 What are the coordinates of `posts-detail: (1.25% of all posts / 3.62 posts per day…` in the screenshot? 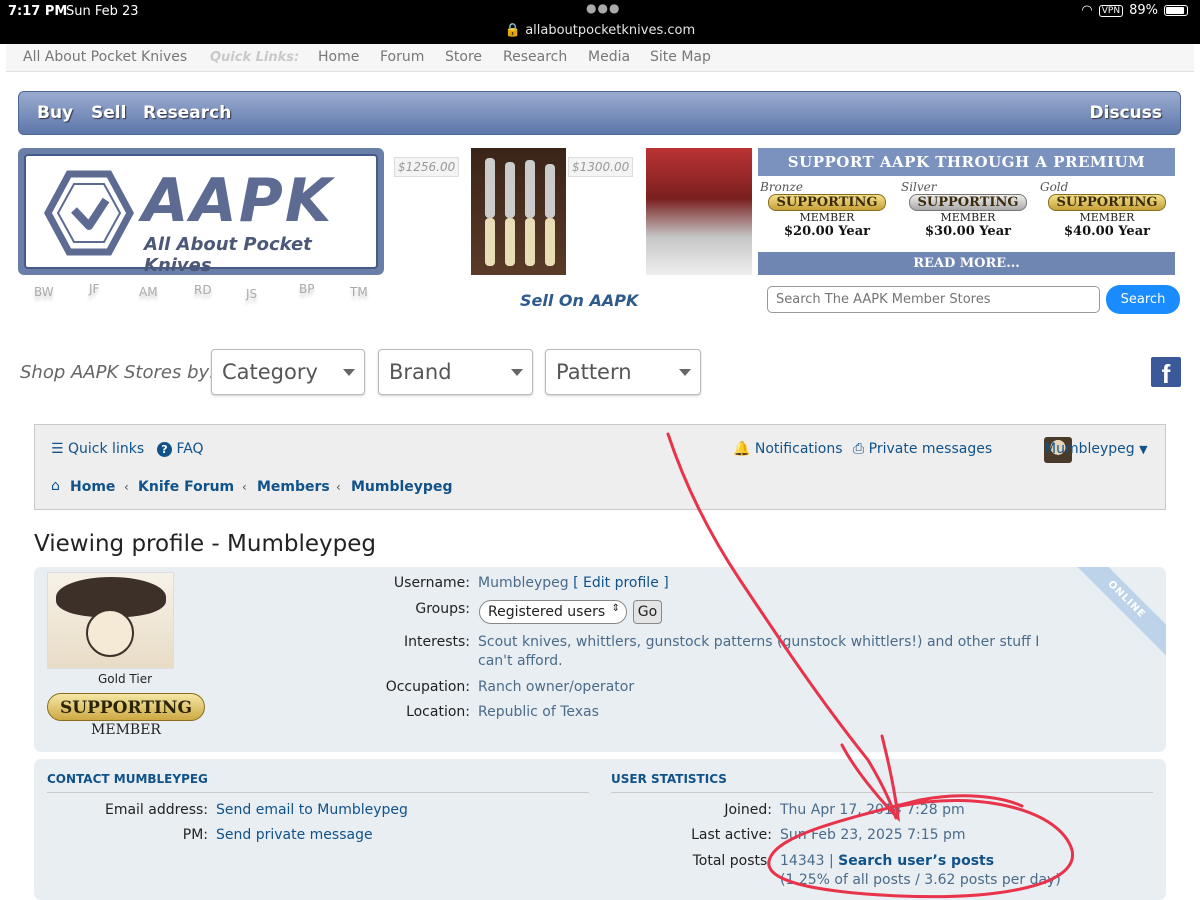 It's located at (920, 880).